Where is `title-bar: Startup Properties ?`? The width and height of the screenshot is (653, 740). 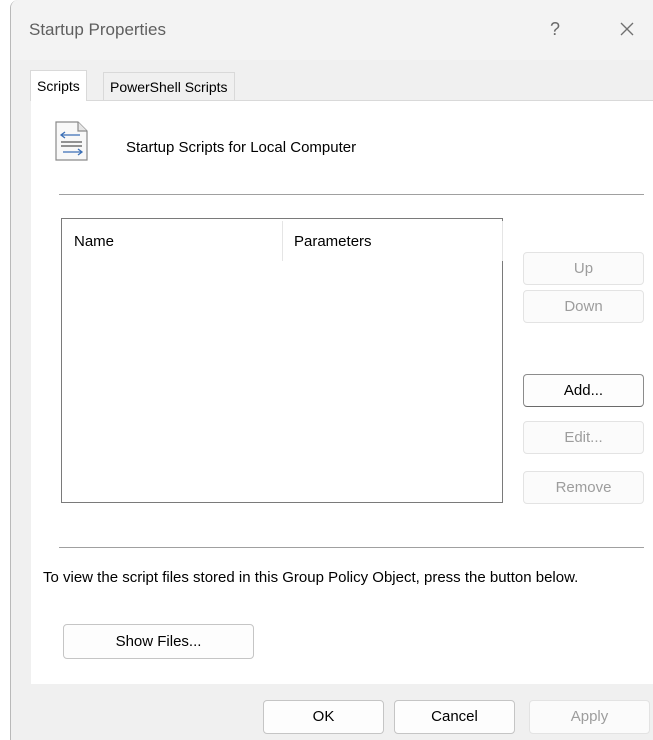
title-bar: Startup Properties ? is located at coordinates (332, 30).